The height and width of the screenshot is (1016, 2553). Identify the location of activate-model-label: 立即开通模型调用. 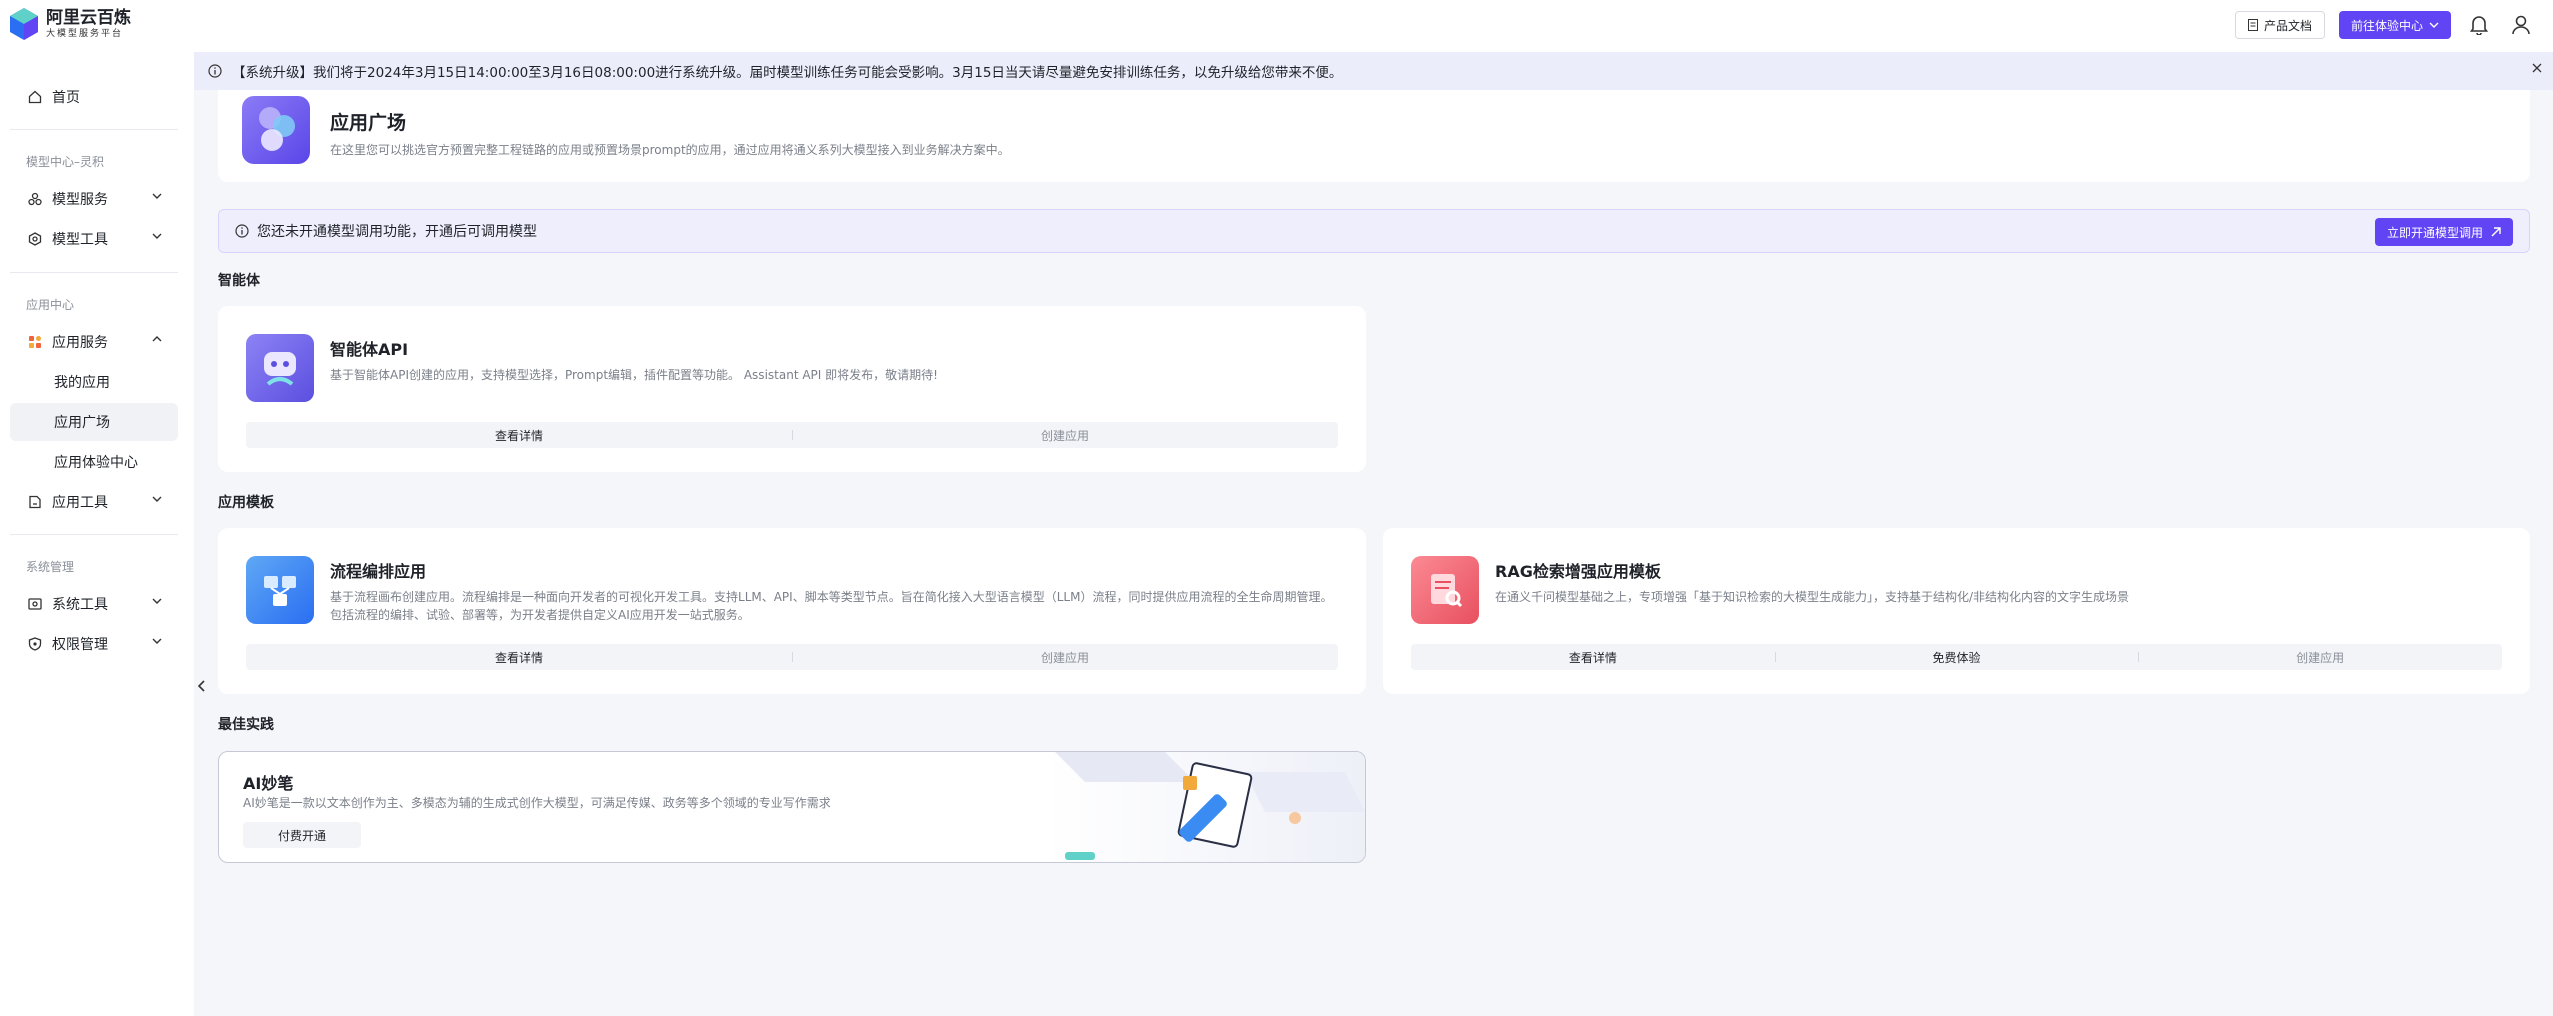
(2434, 232).